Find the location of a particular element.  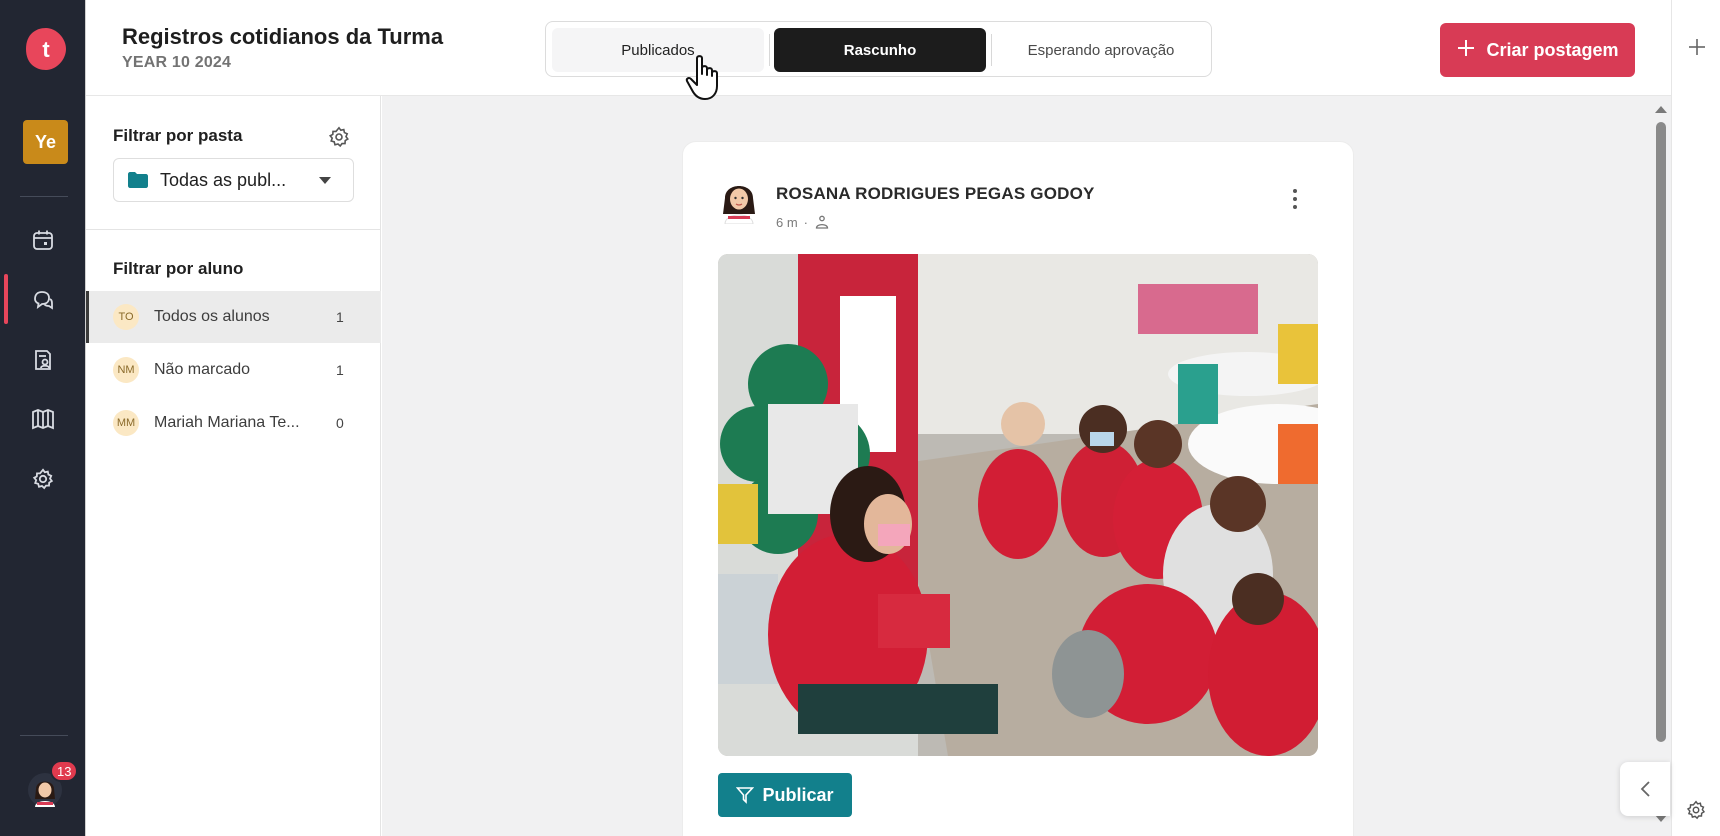

class-subtitle: YEAR 10 2024 is located at coordinates (177, 62).